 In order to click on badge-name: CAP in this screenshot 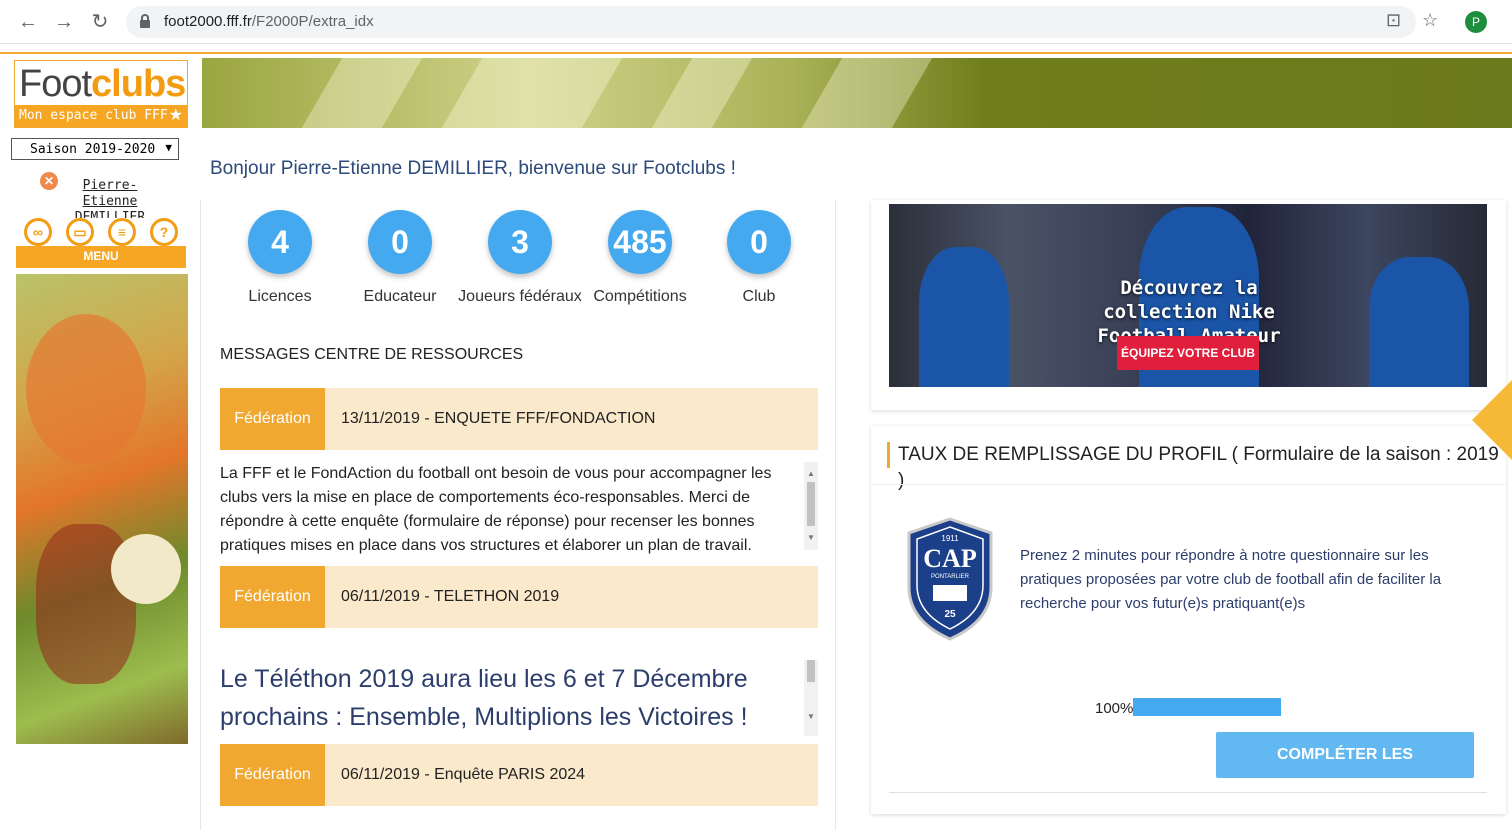, I will do `click(950, 558)`.